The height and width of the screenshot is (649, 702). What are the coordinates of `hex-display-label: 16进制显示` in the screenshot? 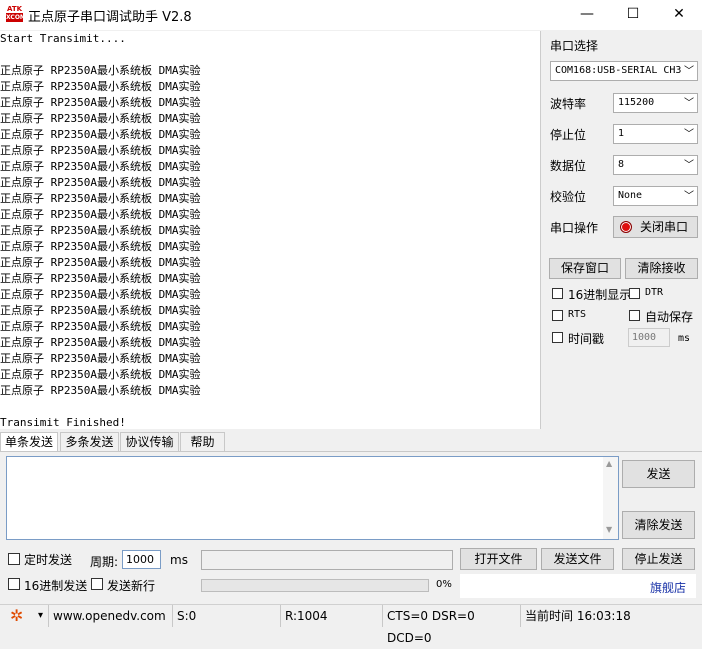 It's located at (600, 295).